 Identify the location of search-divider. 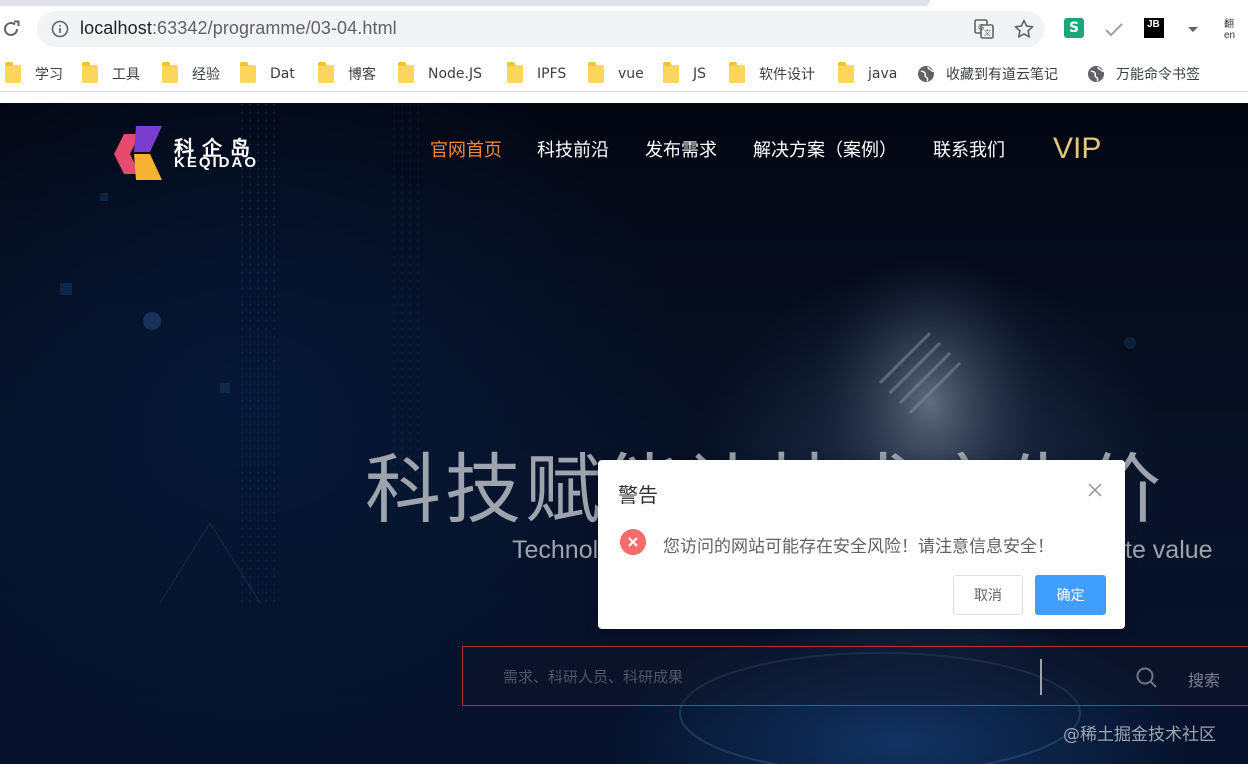
(1041, 677).